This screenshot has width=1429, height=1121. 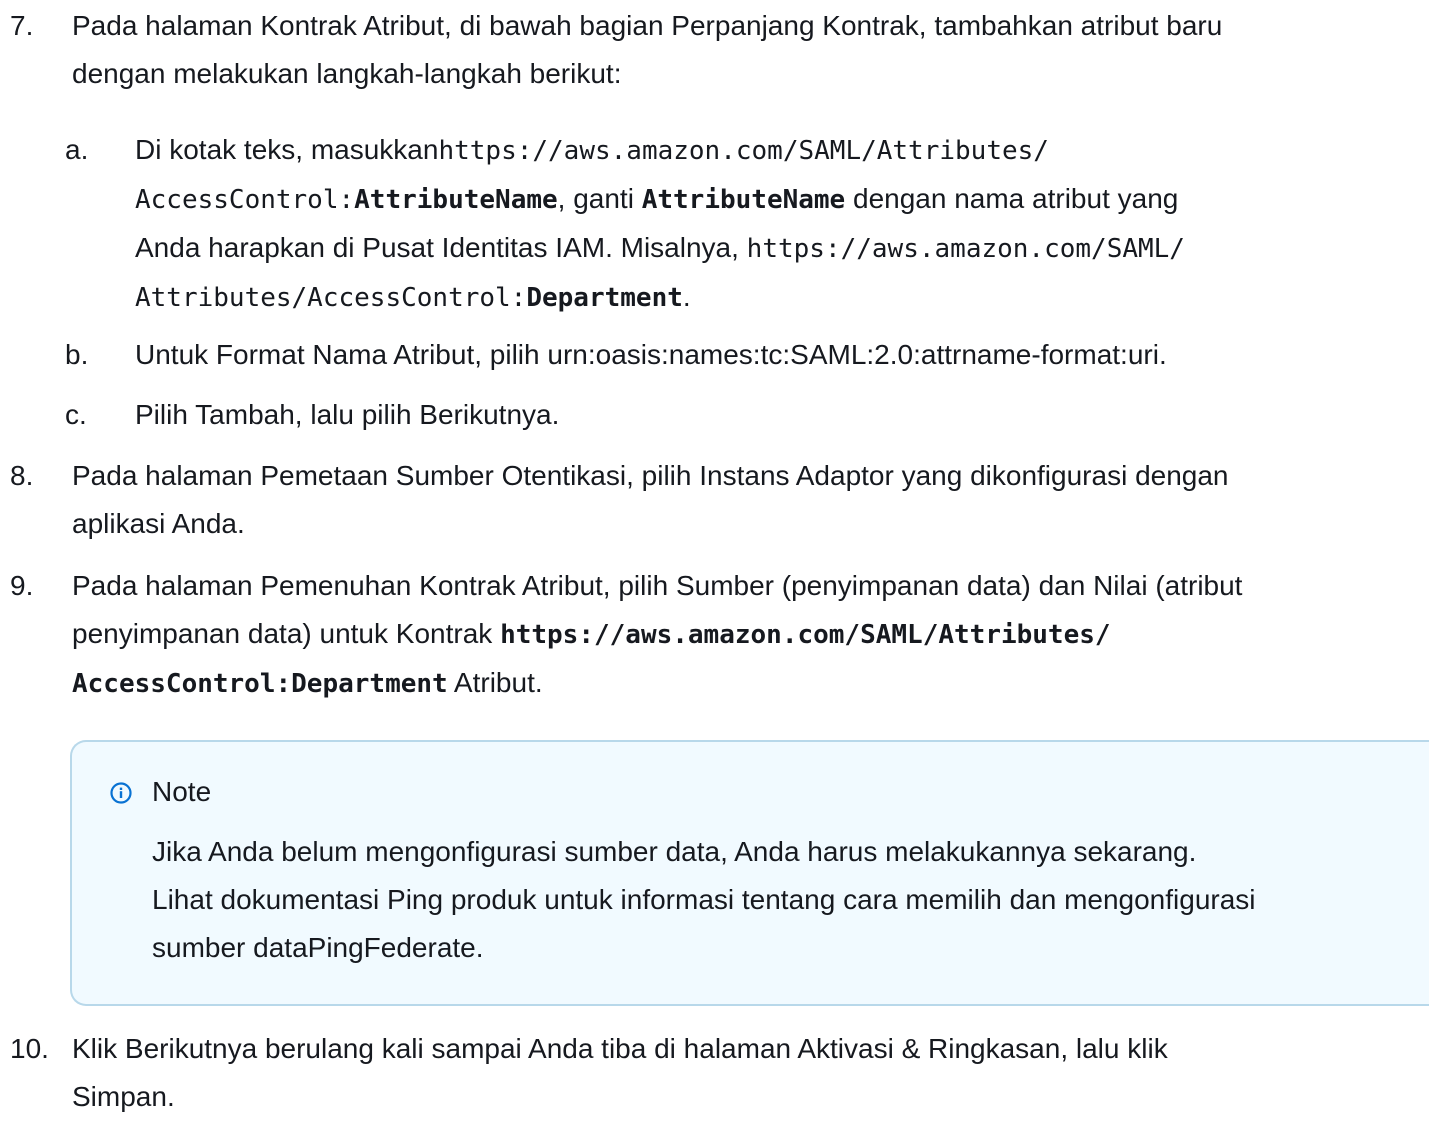 I want to click on code-bold: AccessControl:Department, so click(x=260, y=684).